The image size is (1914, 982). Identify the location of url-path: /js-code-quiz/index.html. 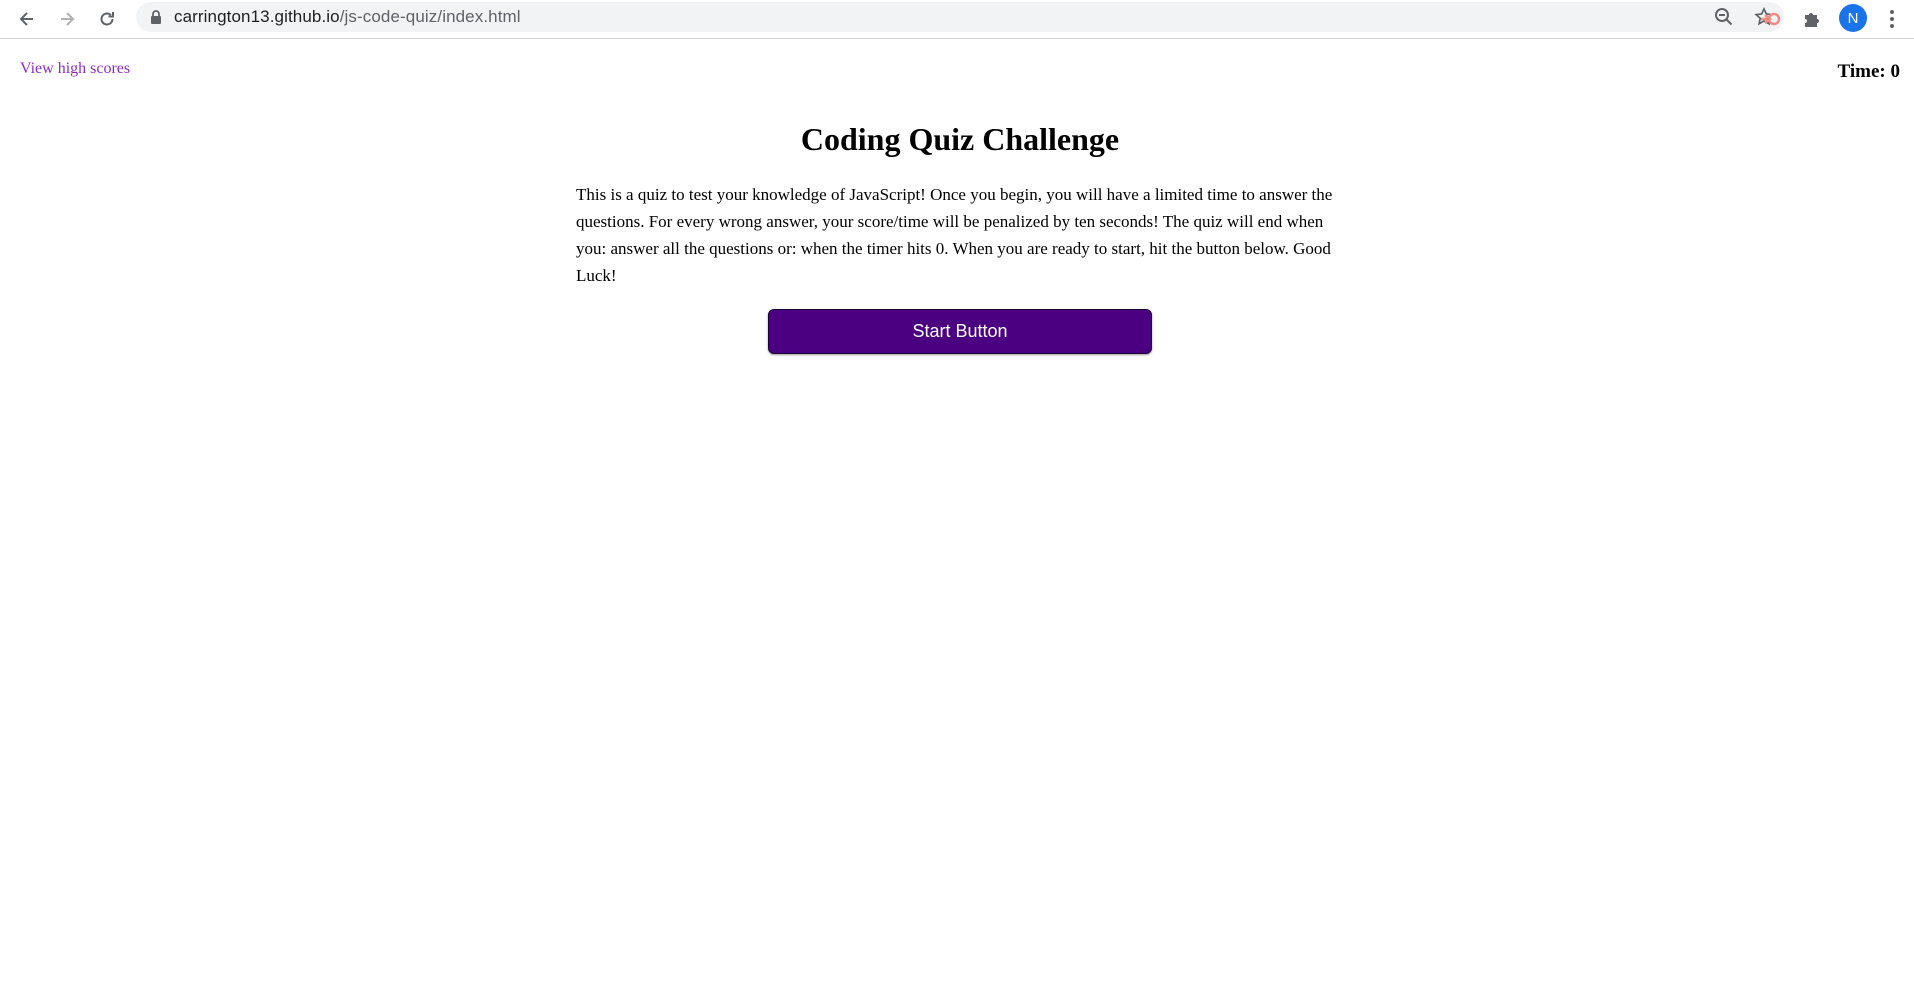
(430, 16).